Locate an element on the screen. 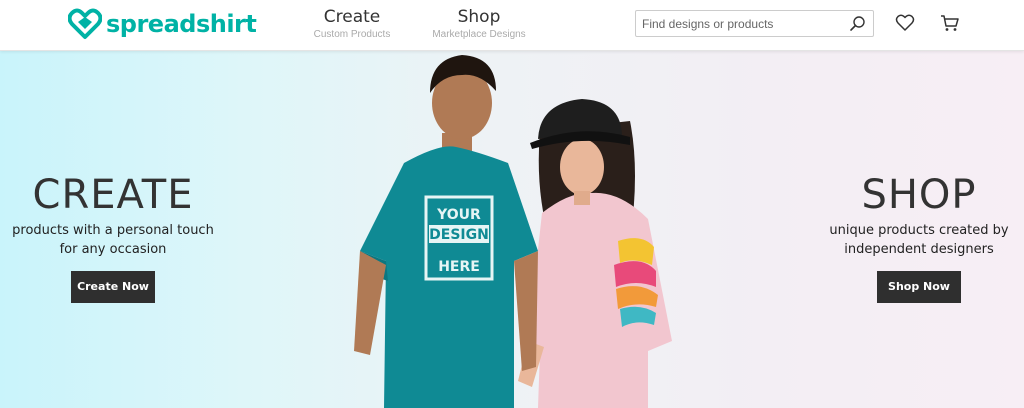 The height and width of the screenshot is (408, 1024). print-line-2: DESIGN is located at coordinates (459, 235).